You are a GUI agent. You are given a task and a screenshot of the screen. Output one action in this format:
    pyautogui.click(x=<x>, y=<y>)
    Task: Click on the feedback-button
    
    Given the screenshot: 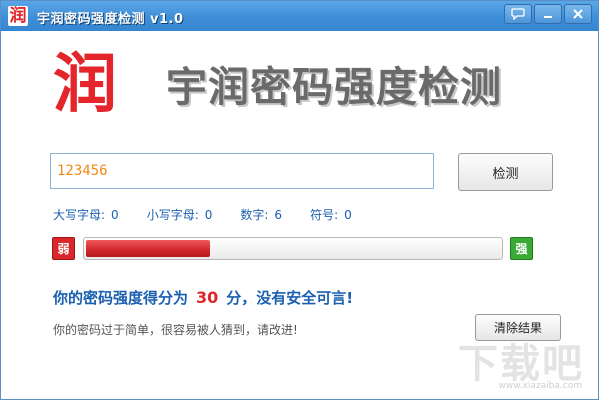 What is the action you would take?
    pyautogui.click(x=518, y=14)
    